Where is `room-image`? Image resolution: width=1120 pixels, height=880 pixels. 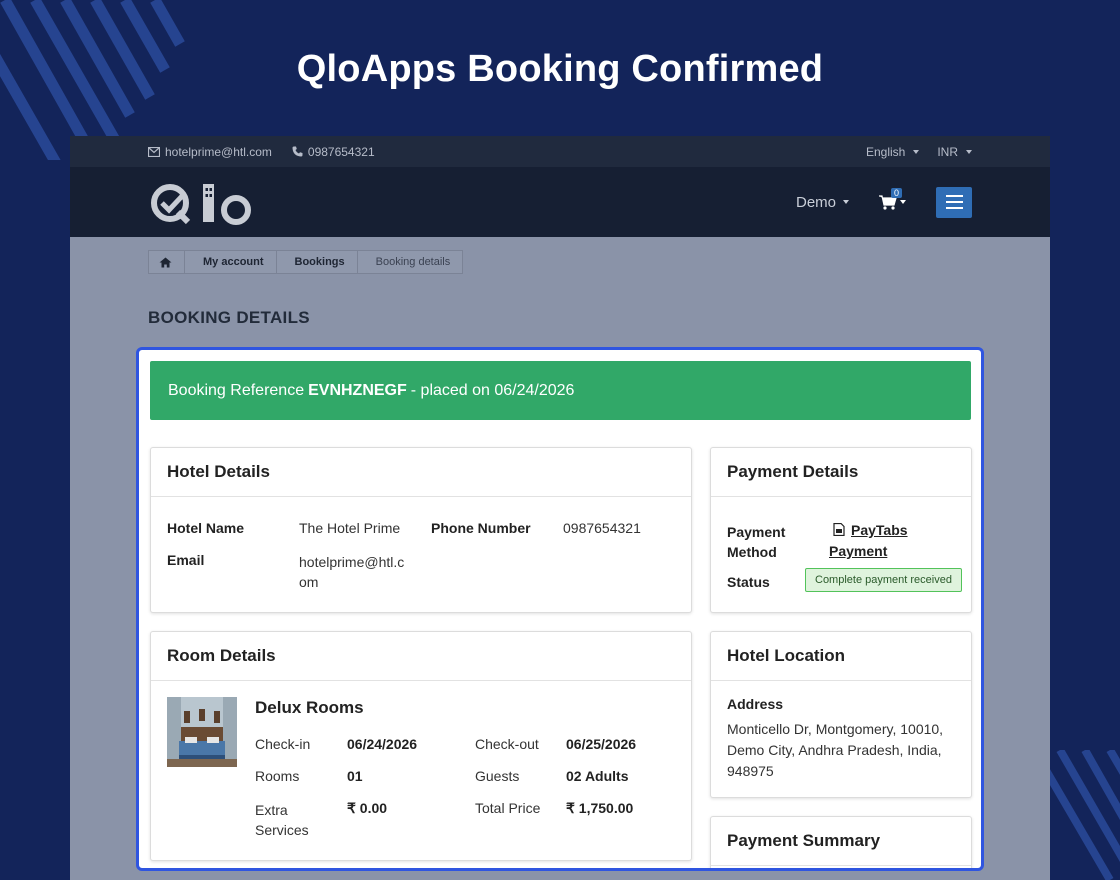
room-image is located at coordinates (202, 732).